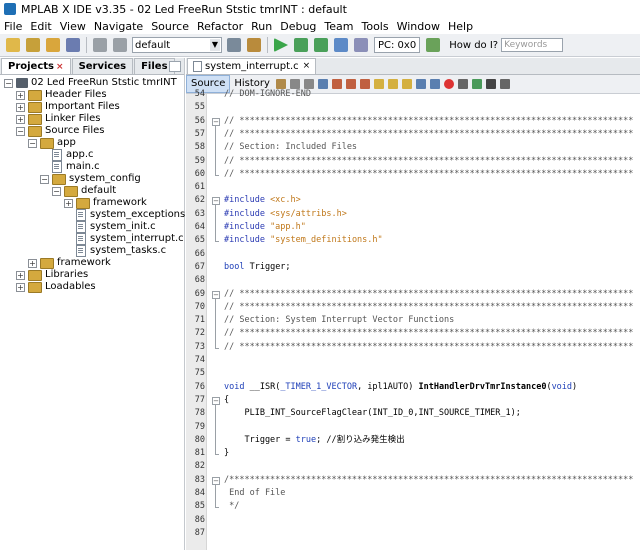 Image resolution: width=640 pixels, height=550 pixels. What do you see at coordinates (61, 95) in the screenshot?
I see `tree-item-header-files: + Header Files` at bounding box center [61, 95].